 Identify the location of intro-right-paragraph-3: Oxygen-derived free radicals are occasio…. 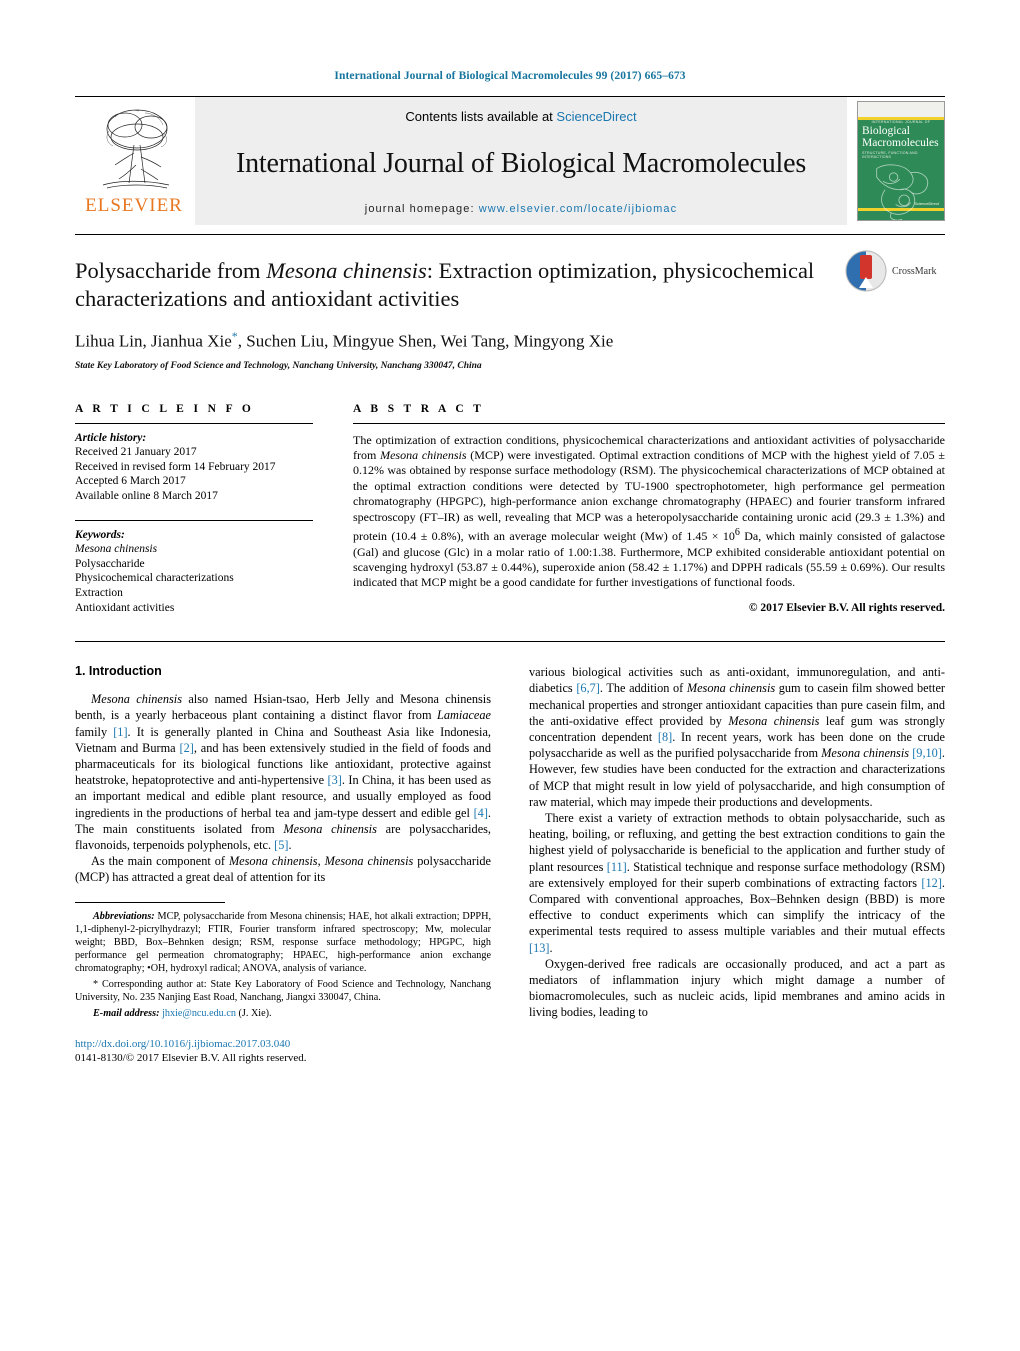
(737, 988).